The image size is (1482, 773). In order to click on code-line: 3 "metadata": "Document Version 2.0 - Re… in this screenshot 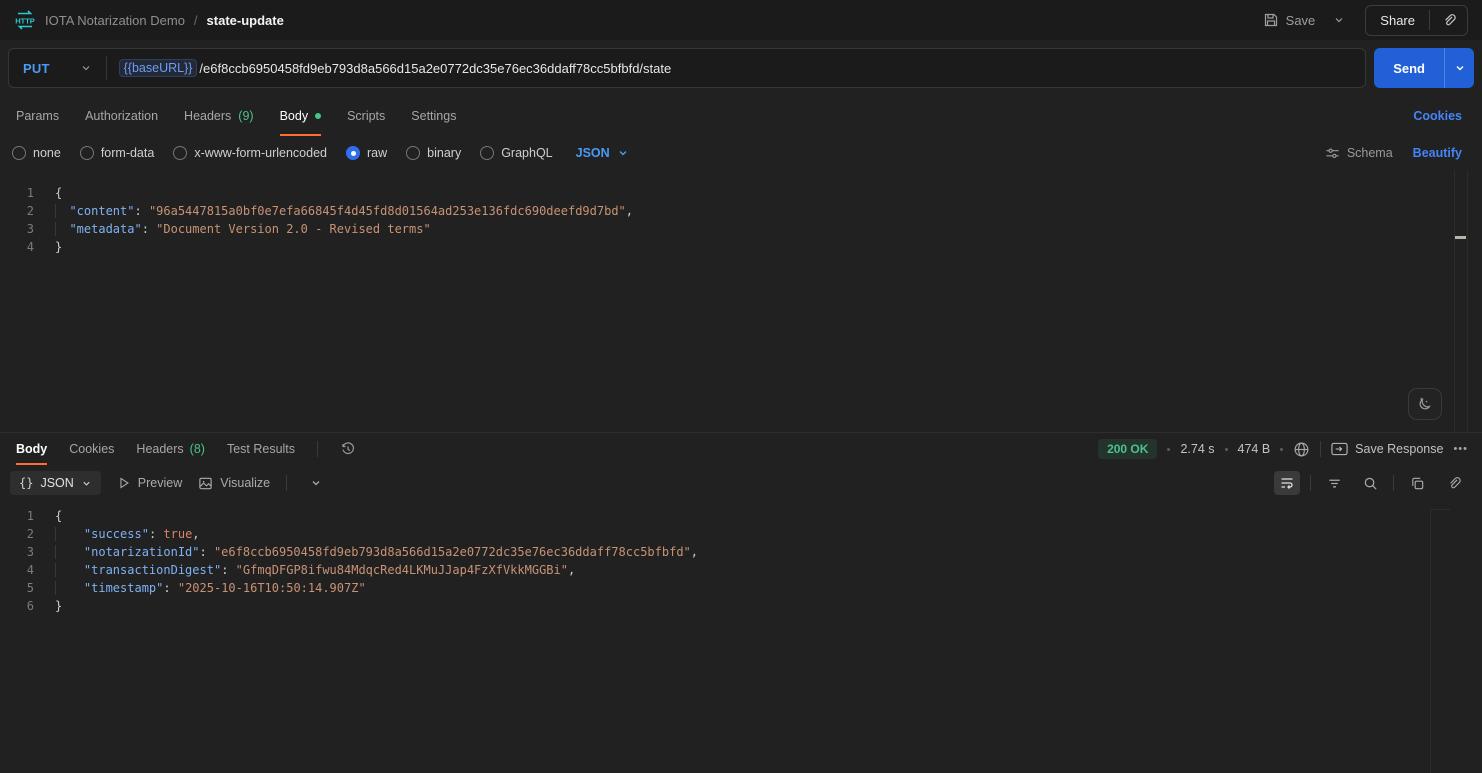, I will do `click(741, 229)`.